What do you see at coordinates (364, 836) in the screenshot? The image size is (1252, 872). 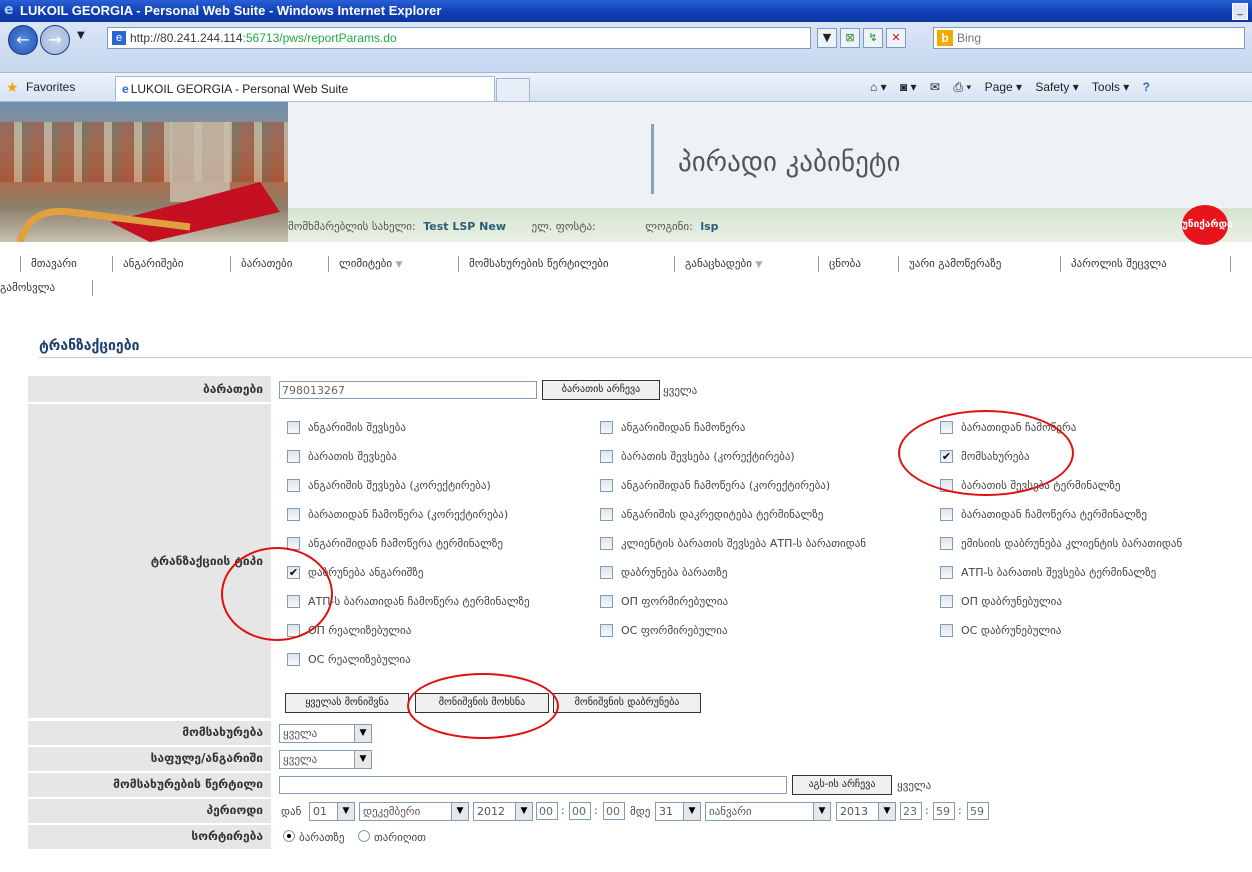 I see `sort-by-date-radio` at bounding box center [364, 836].